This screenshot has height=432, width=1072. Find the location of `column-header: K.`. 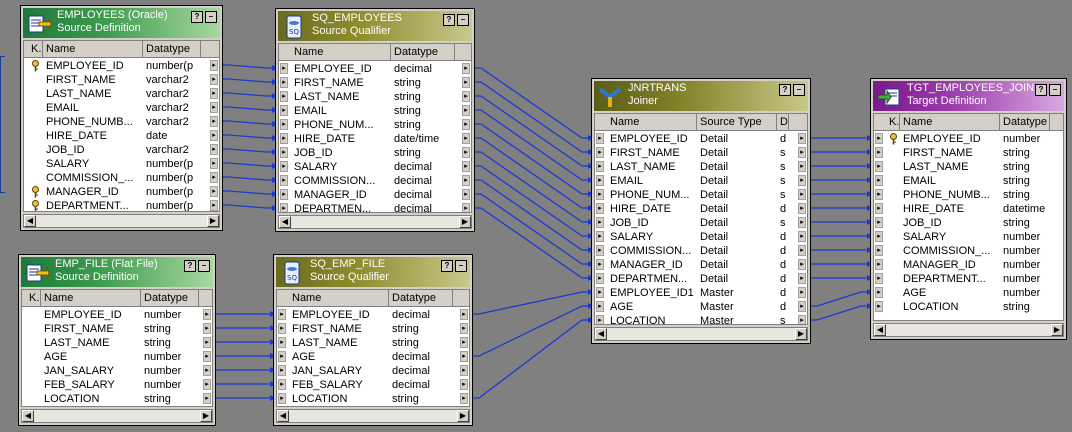

column-header: K. is located at coordinates (35, 49).